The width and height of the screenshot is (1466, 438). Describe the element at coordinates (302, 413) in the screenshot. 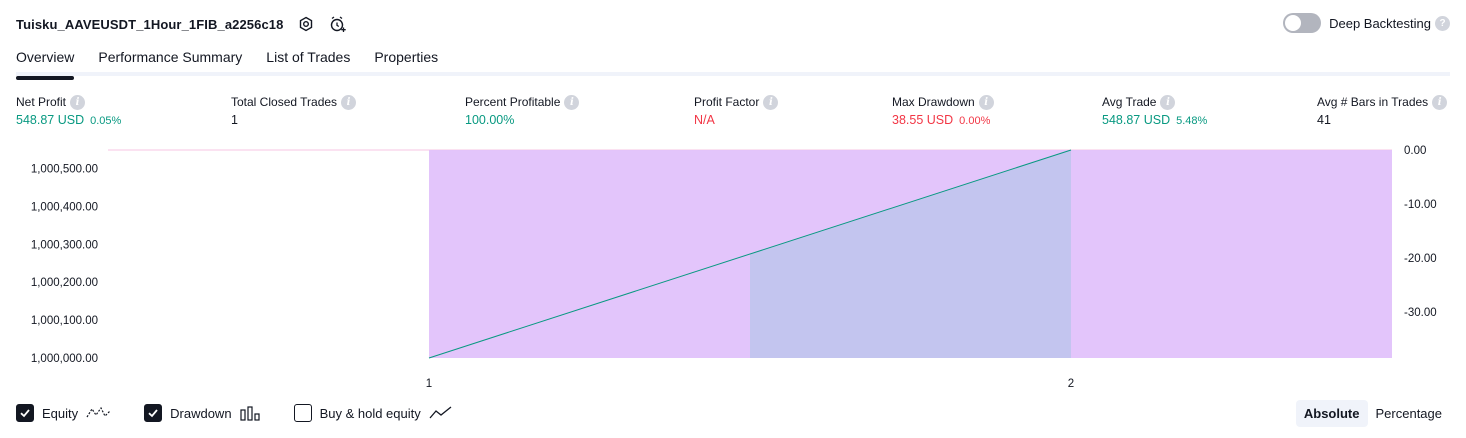

I see `buy-hold-checkbox` at that location.